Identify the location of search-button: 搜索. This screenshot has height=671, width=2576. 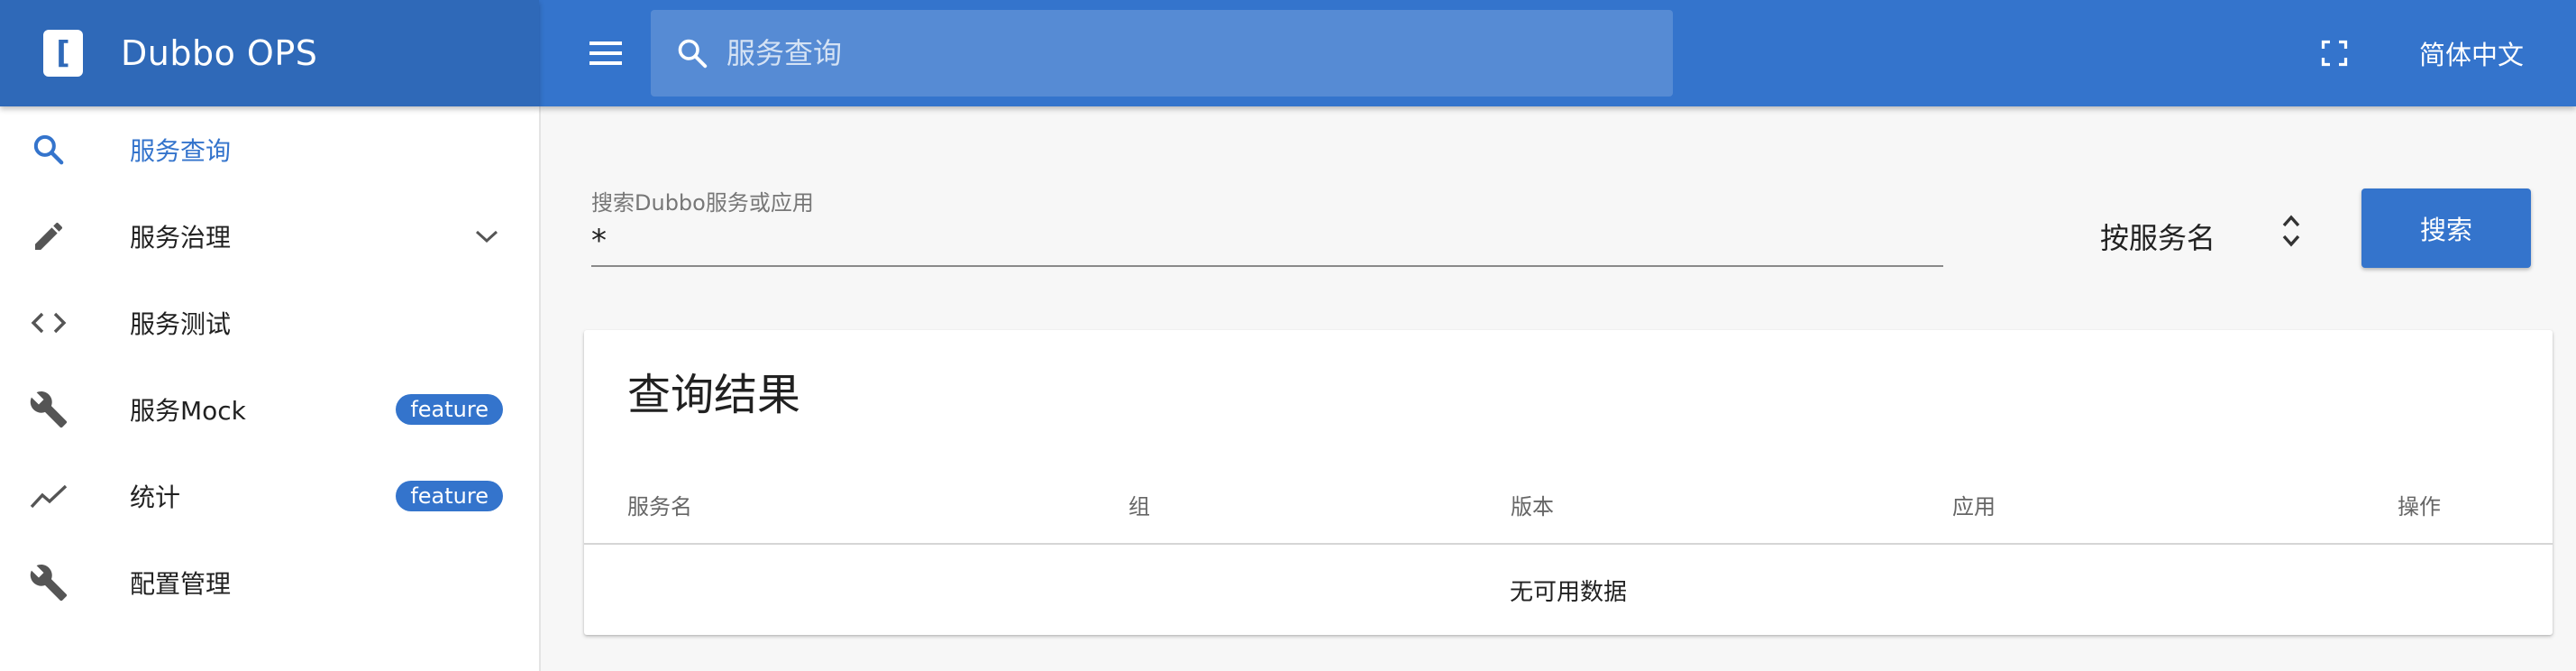
(2446, 228).